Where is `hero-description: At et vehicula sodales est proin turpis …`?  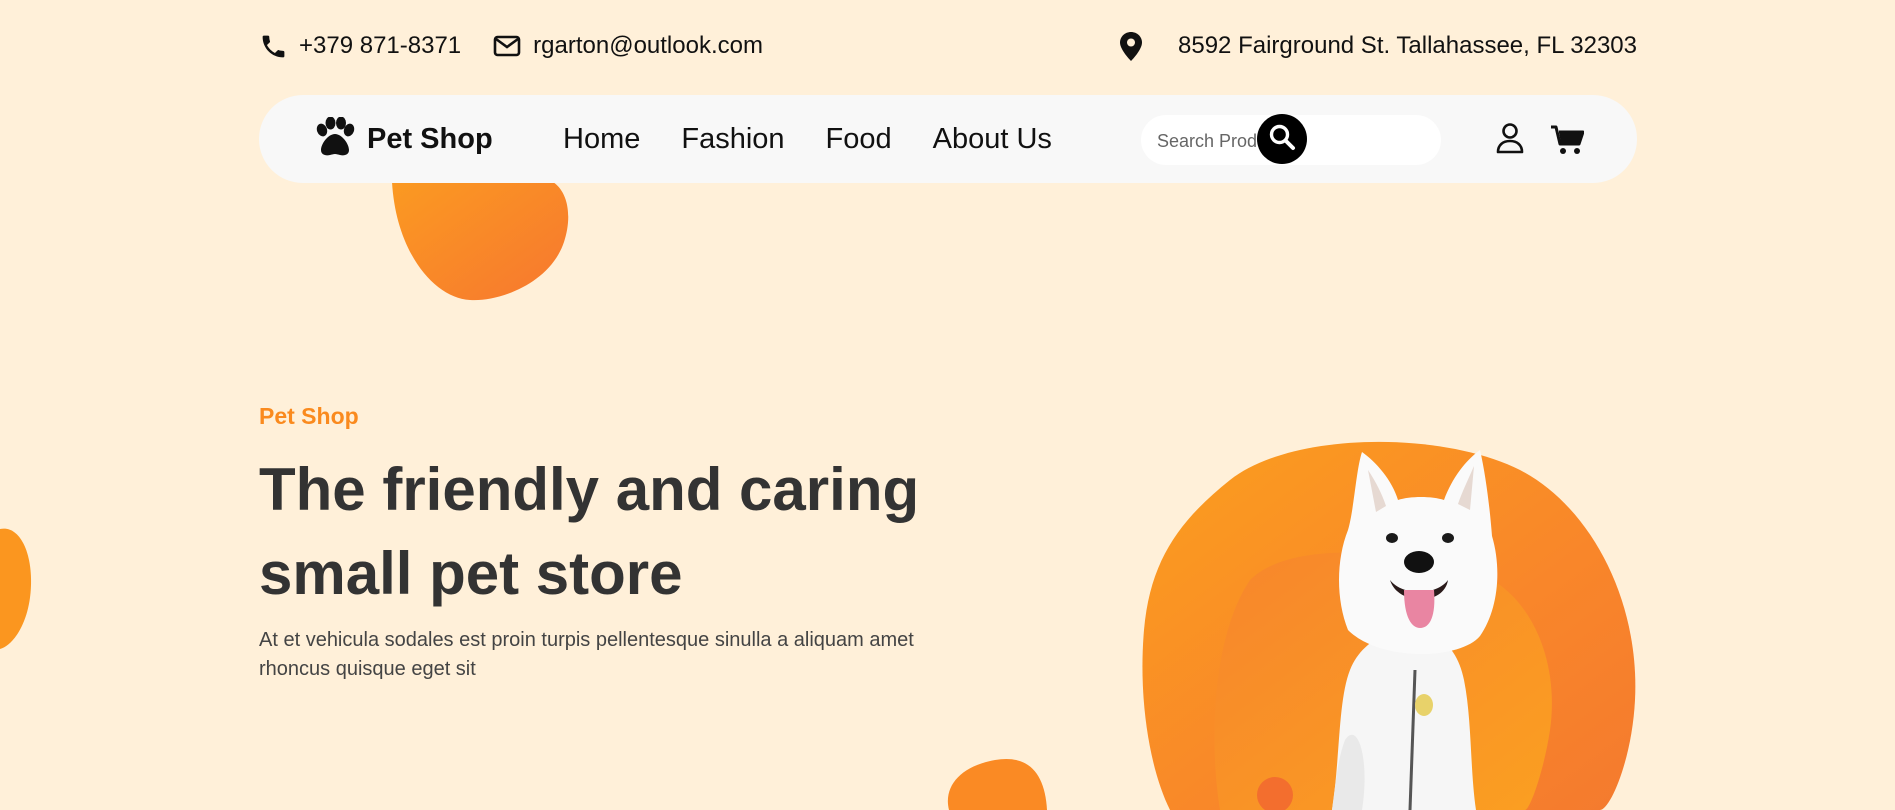
hero-description: At et vehicula sodales est proin turpis … is located at coordinates (586, 654).